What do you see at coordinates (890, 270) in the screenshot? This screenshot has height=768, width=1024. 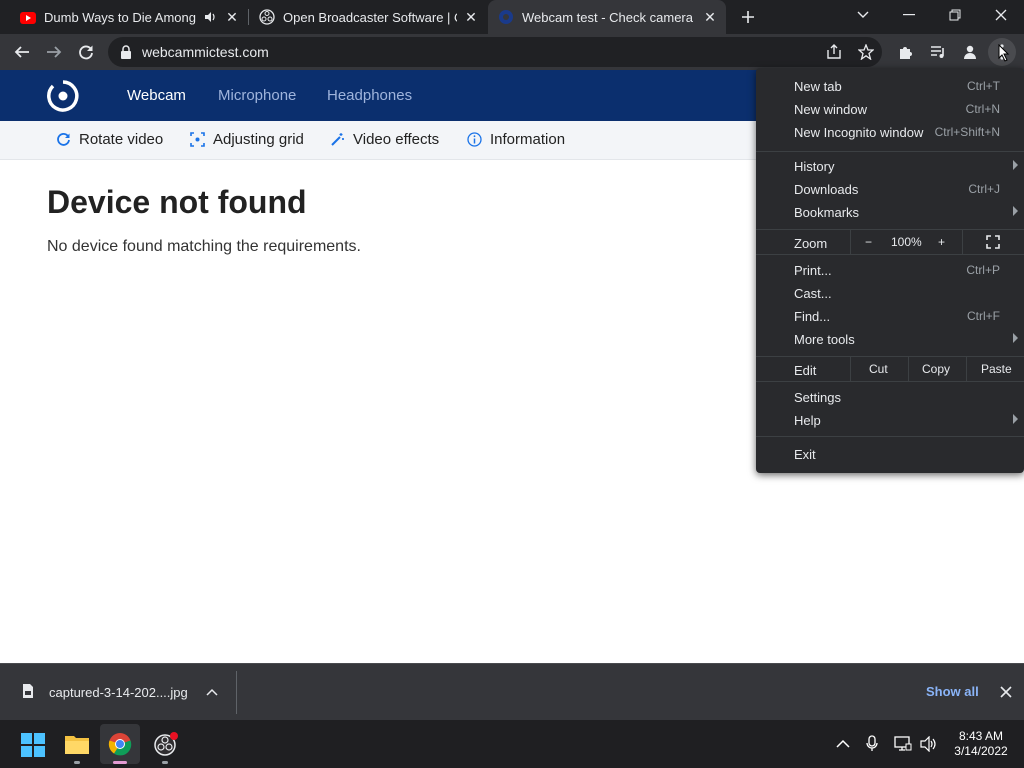 I see `menu-item-print: Print... Ctrl+P` at bounding box center [890, 270].